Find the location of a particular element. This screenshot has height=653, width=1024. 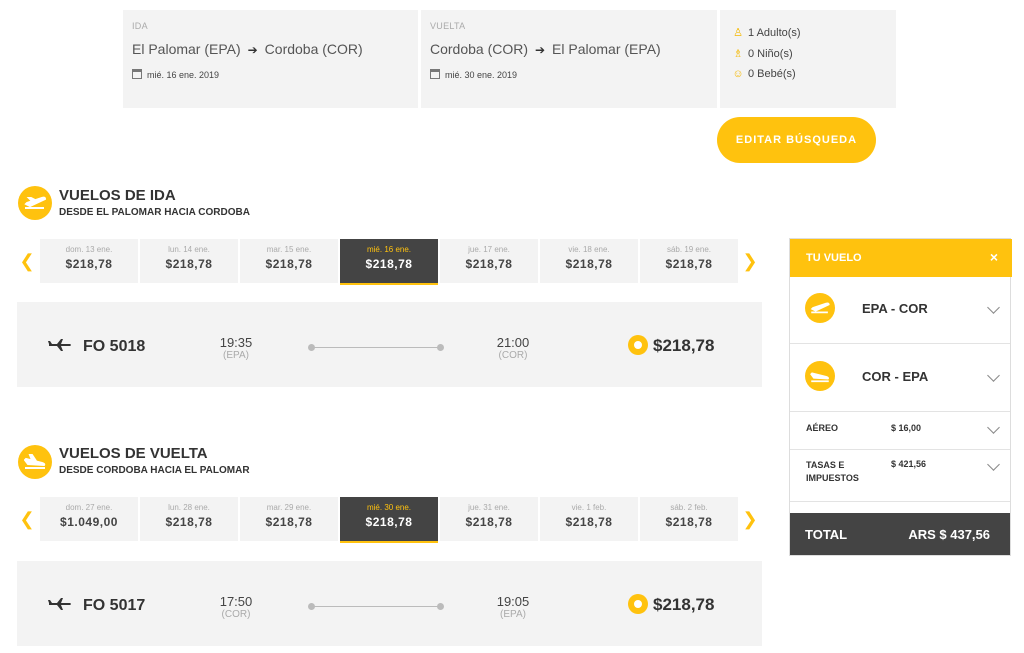

outbound-section-subtitle: DESDE EL PALOMAR HACIA CORDOBA is located at coordinates (154, 212).